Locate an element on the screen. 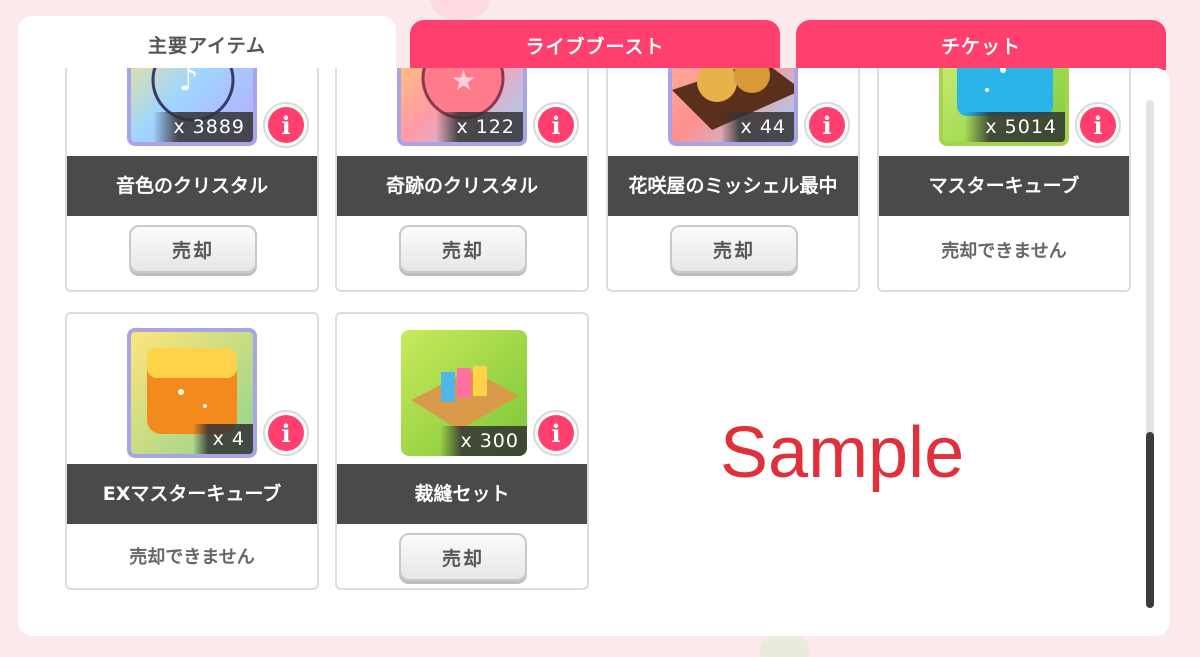 This screenshot has height=657, width=1200. tab-tickets: チケット is located at coordinates (981, 45).